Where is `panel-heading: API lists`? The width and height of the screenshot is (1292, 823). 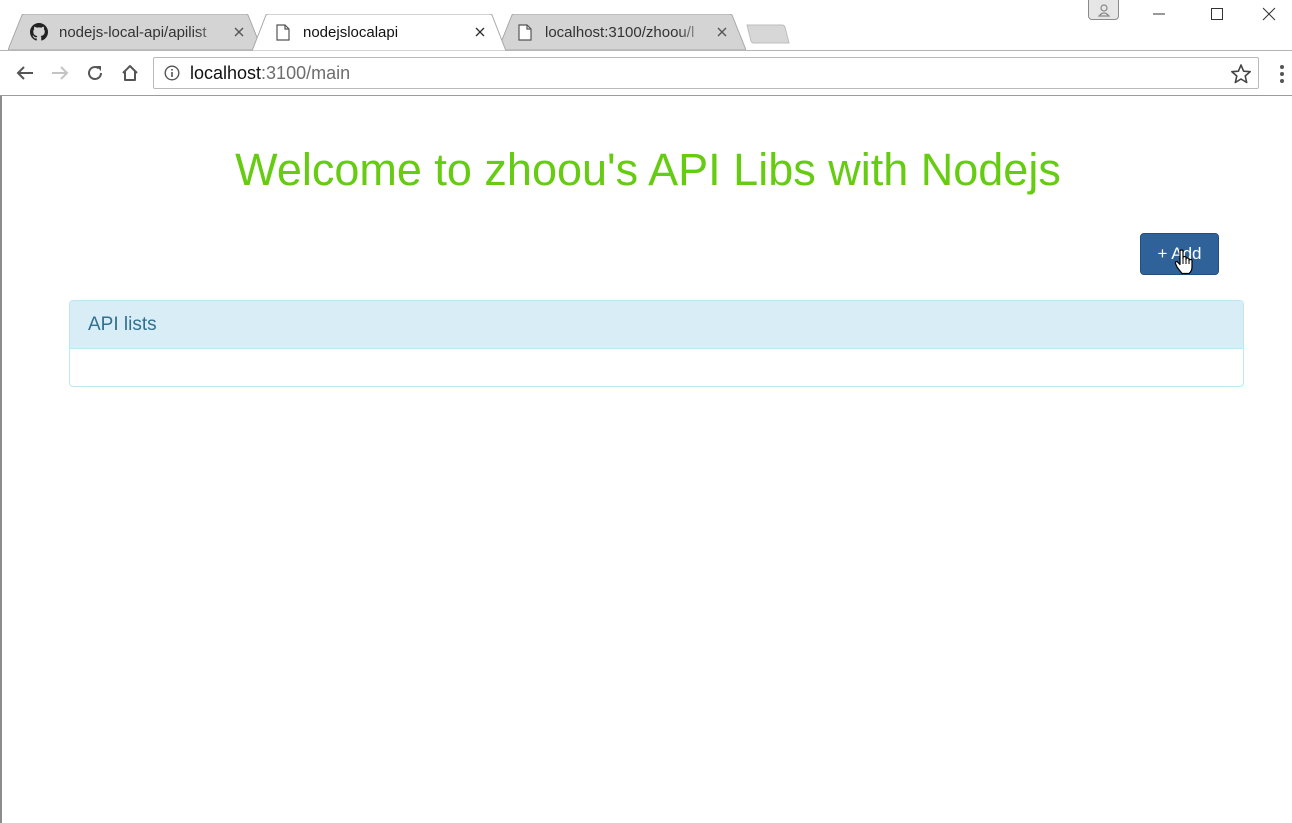 panel-heading: API lists is located at coordinates (656, 325).